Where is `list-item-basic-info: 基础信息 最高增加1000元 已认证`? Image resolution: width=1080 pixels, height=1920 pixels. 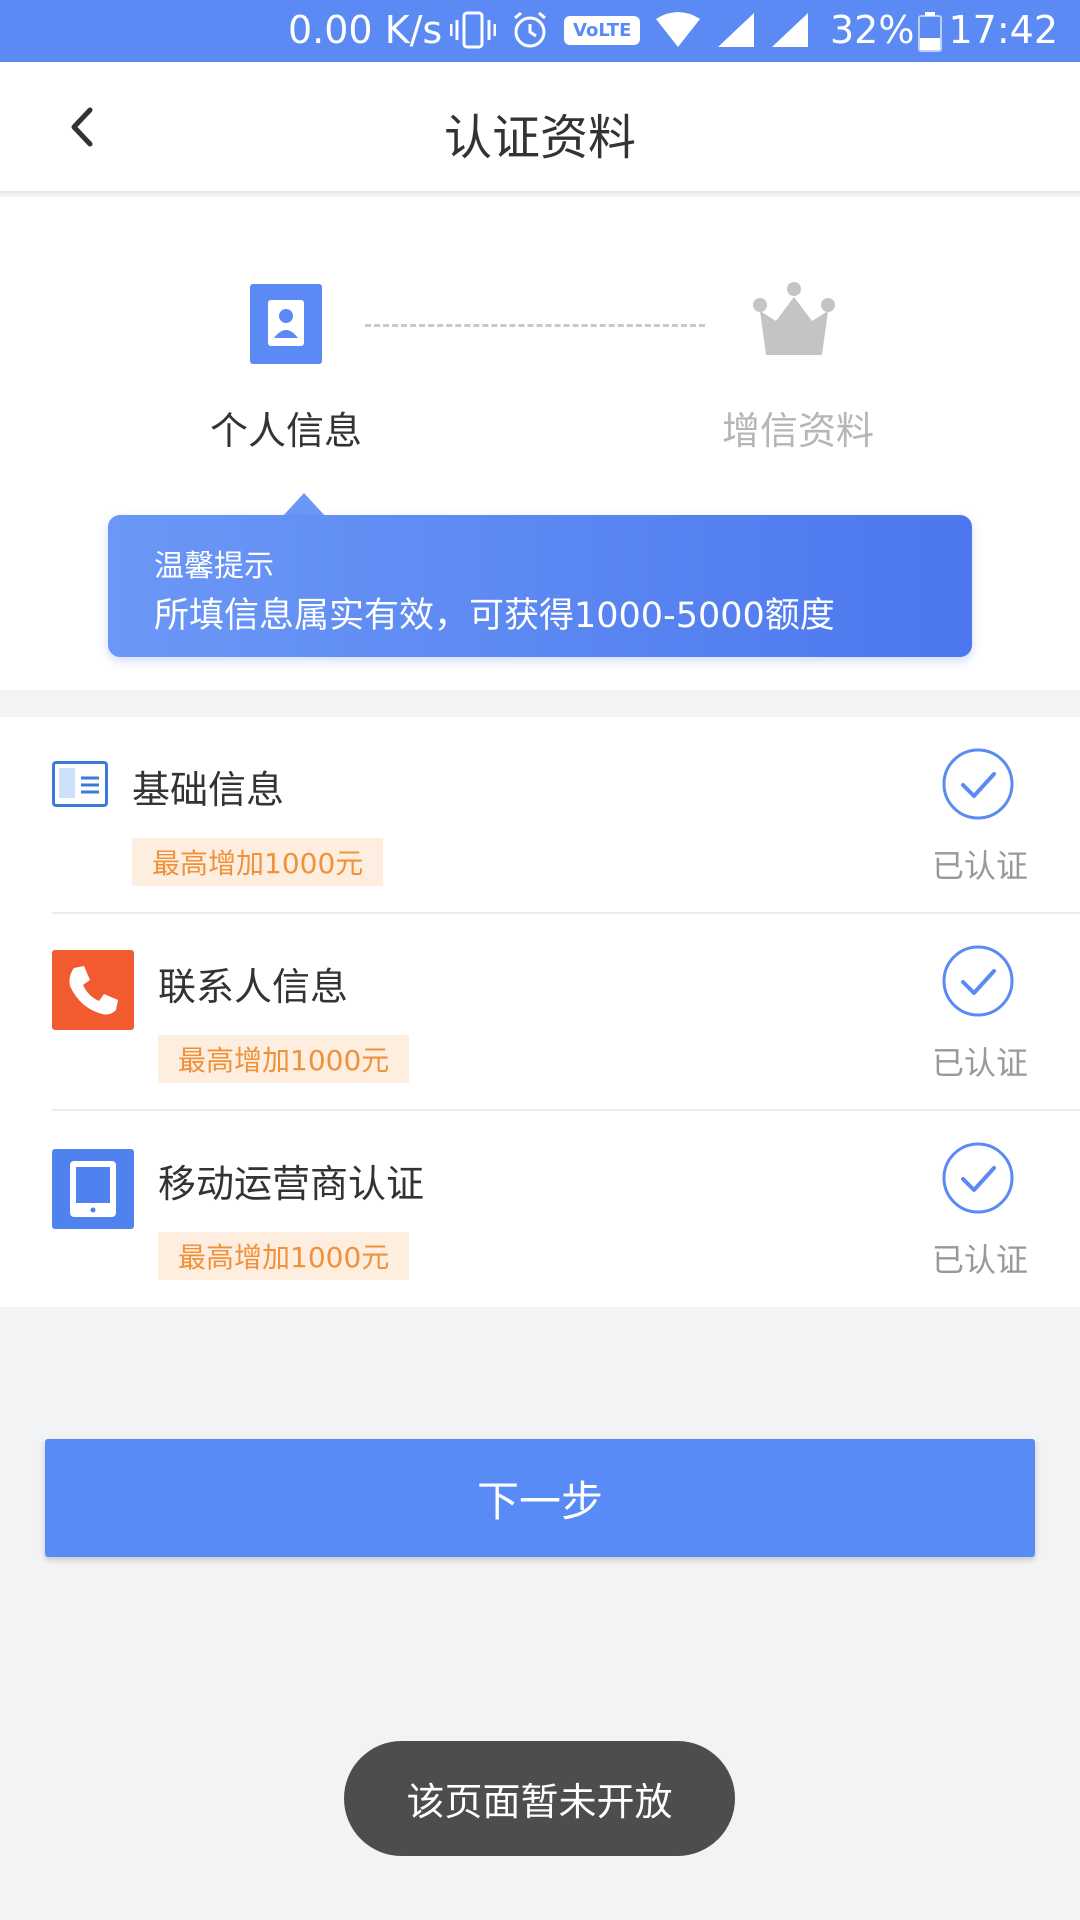
list-item-basic-info: 基础信息 最高增加1000元 已认证 is located at coordinates (540, 815).